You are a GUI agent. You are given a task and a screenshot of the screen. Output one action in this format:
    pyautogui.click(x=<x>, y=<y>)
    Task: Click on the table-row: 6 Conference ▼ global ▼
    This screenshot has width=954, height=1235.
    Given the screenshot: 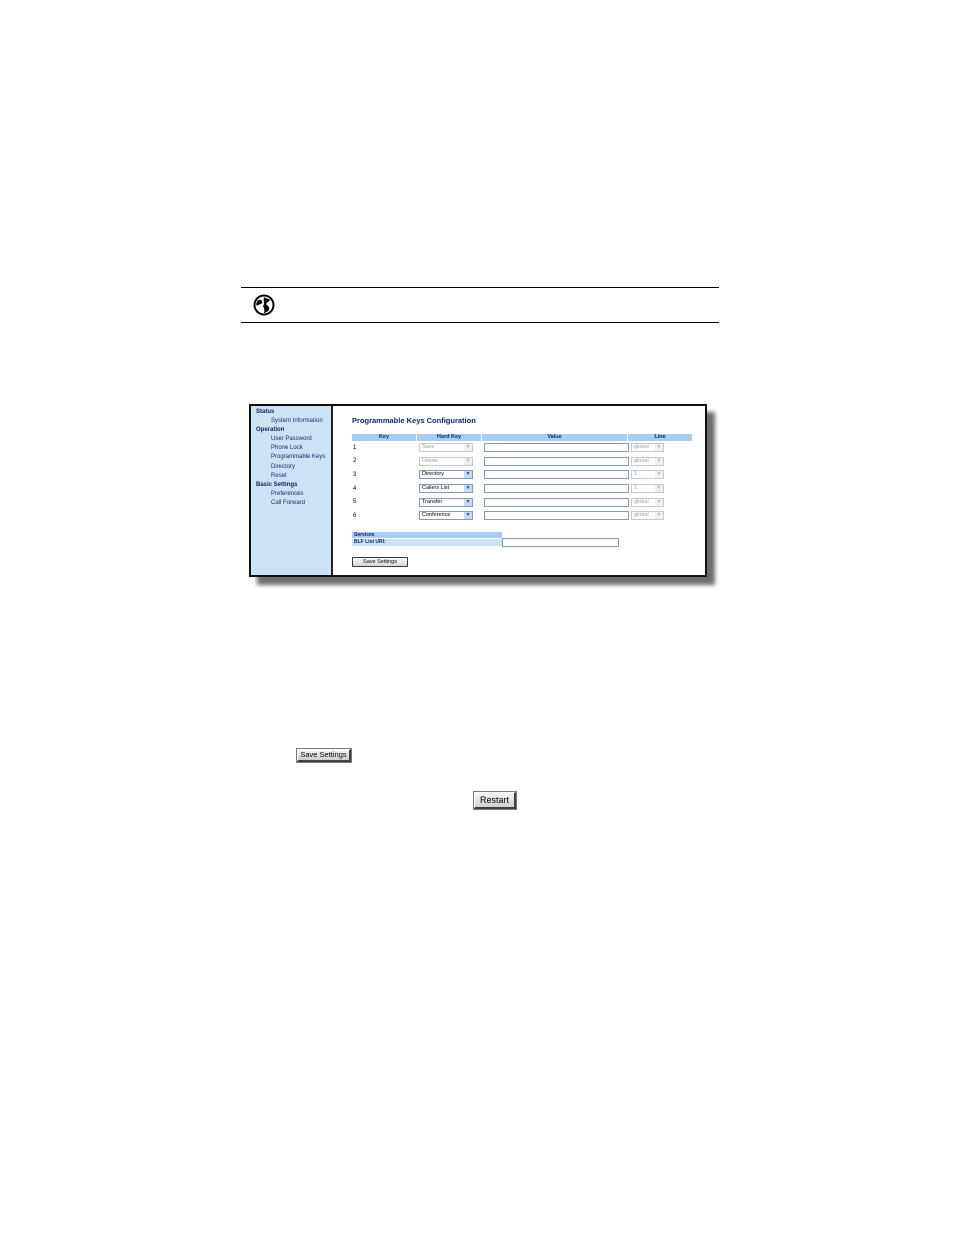 What is the action you would take?
    pyautogui.click(x=528, y=516)
    